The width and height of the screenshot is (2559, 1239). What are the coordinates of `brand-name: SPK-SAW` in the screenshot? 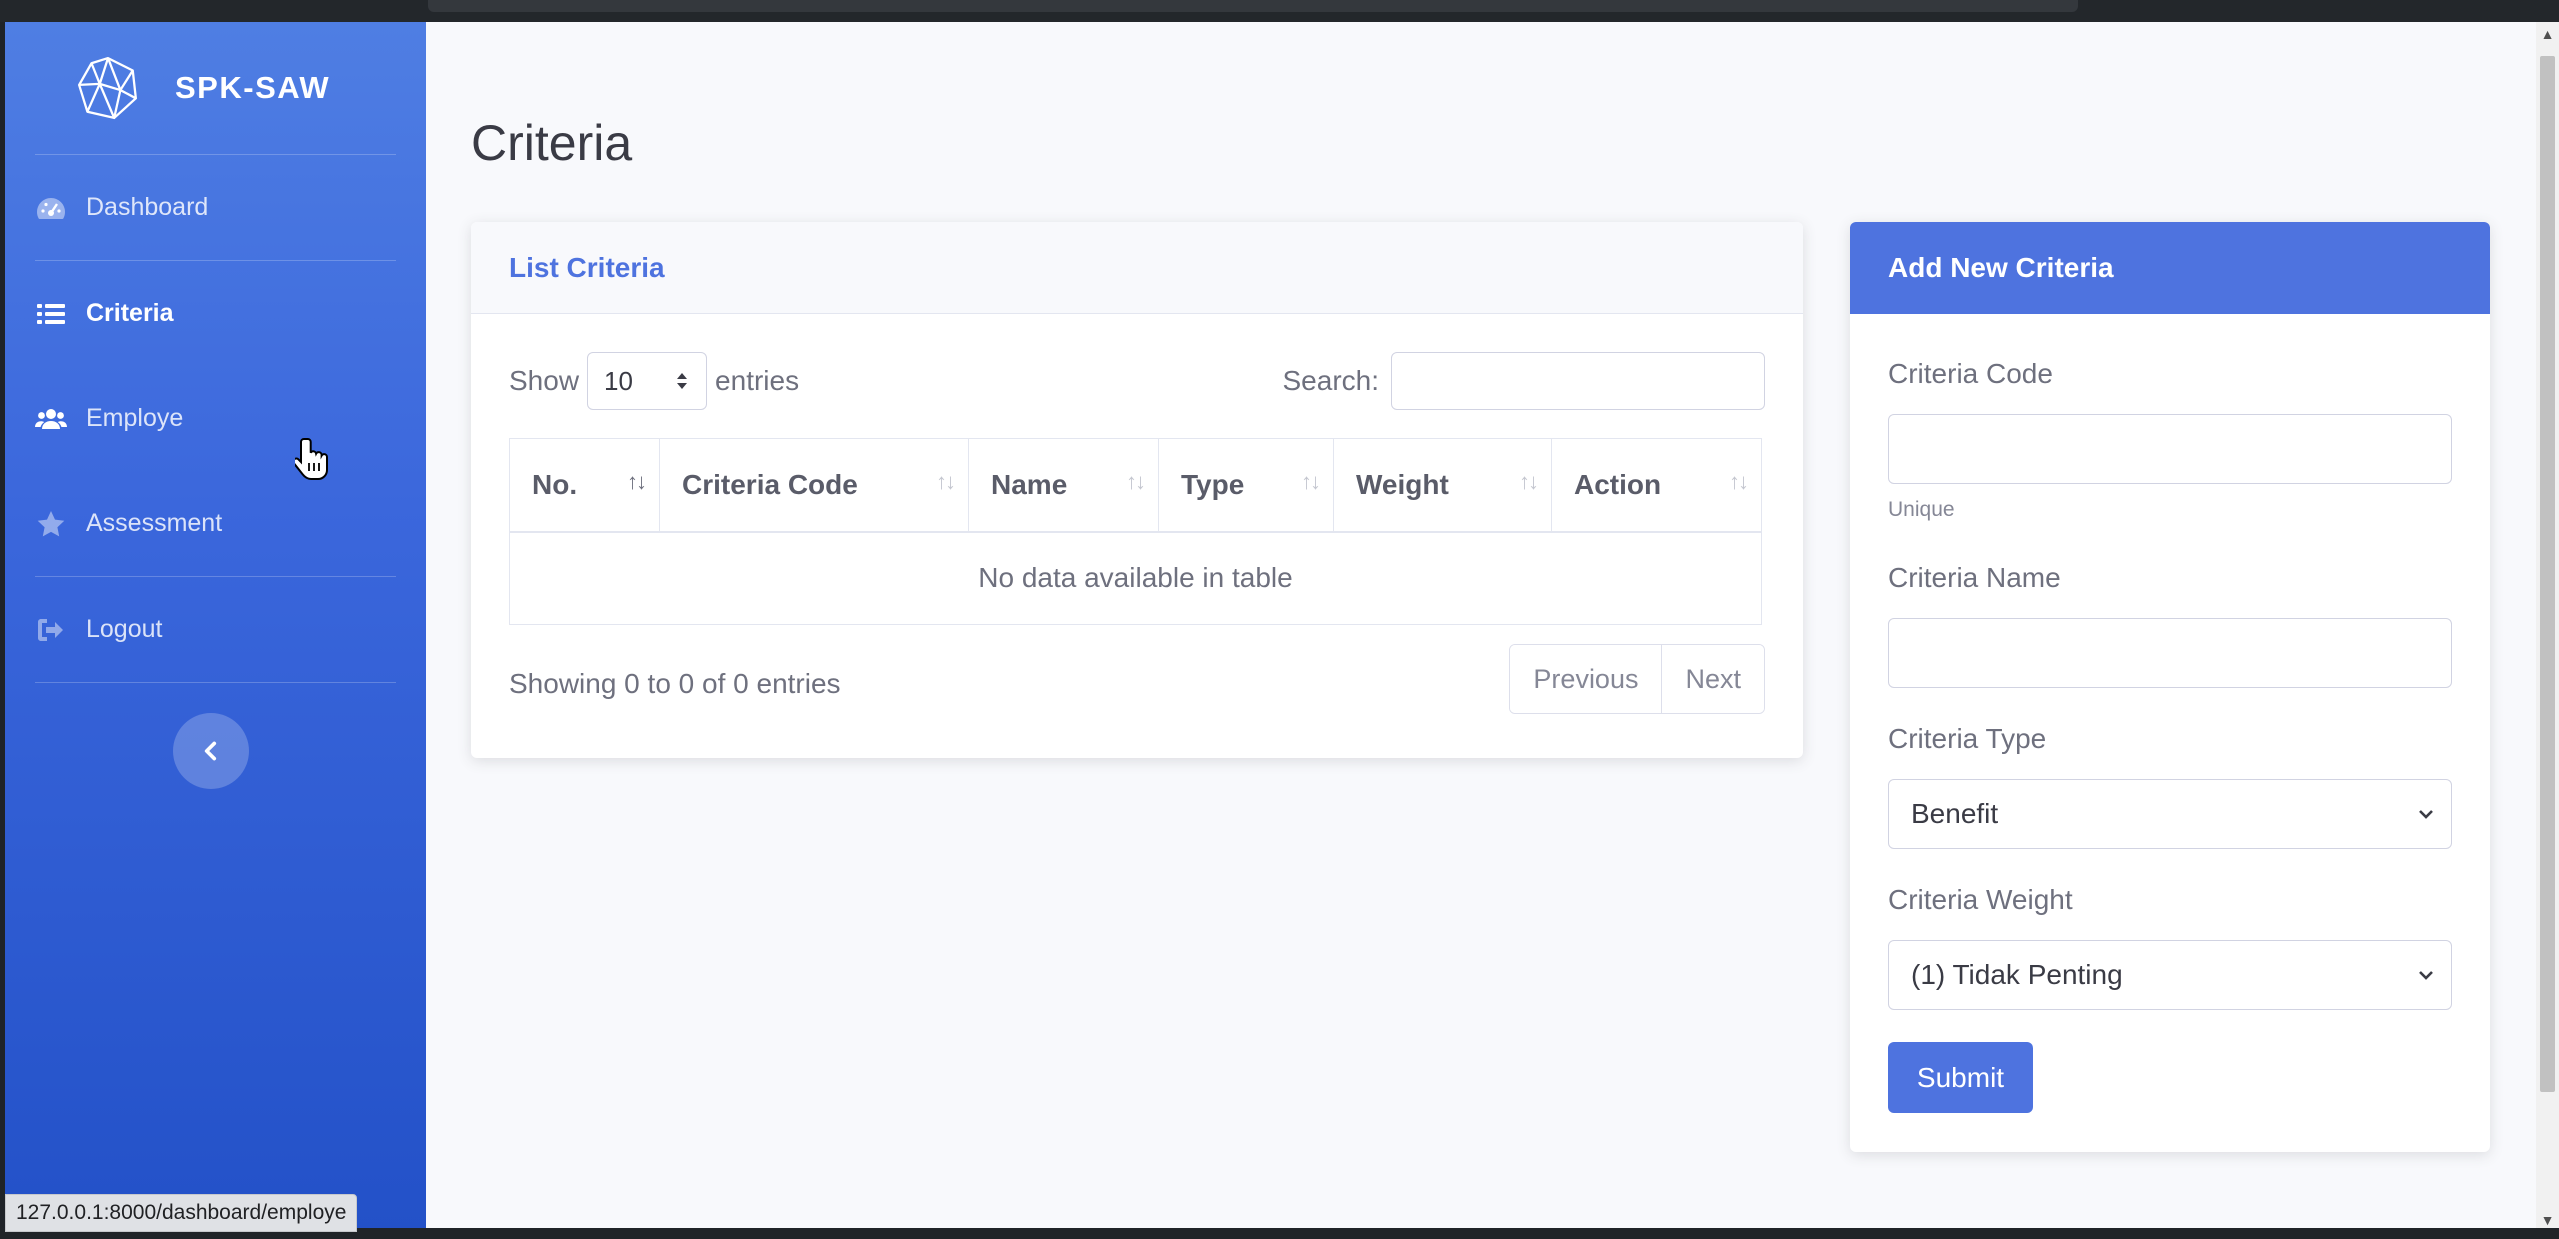 It's located at (253, 87).